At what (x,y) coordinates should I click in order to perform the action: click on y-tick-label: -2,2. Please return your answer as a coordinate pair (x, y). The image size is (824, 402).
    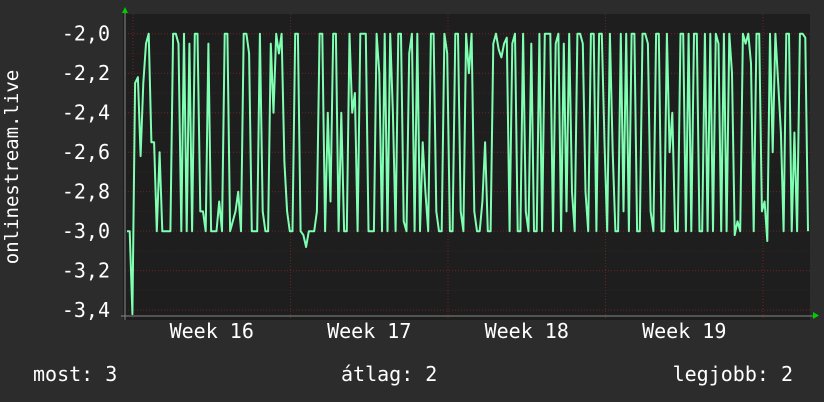
    Looking at the image, I should click on (86, 73).